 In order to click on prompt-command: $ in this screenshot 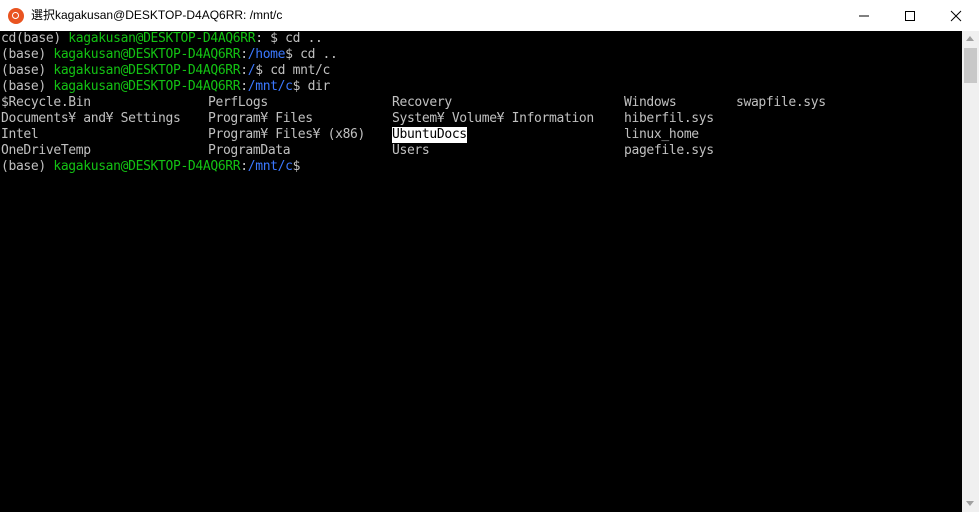, I will do `click(296, 166)`.